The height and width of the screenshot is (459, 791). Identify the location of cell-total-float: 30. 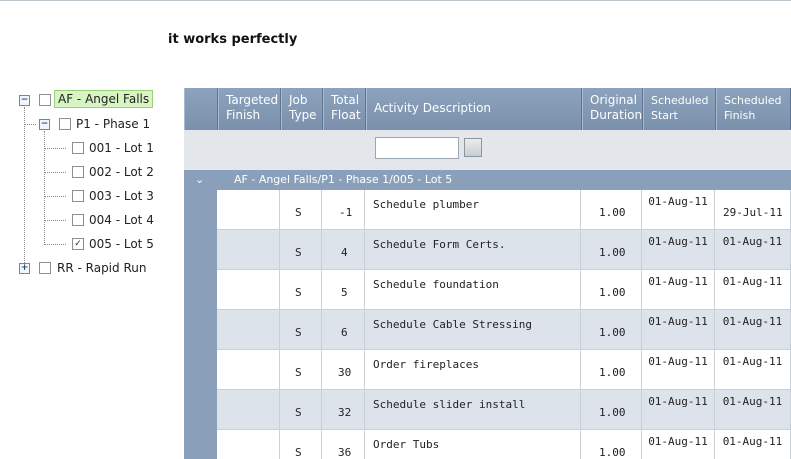
(343, 370).